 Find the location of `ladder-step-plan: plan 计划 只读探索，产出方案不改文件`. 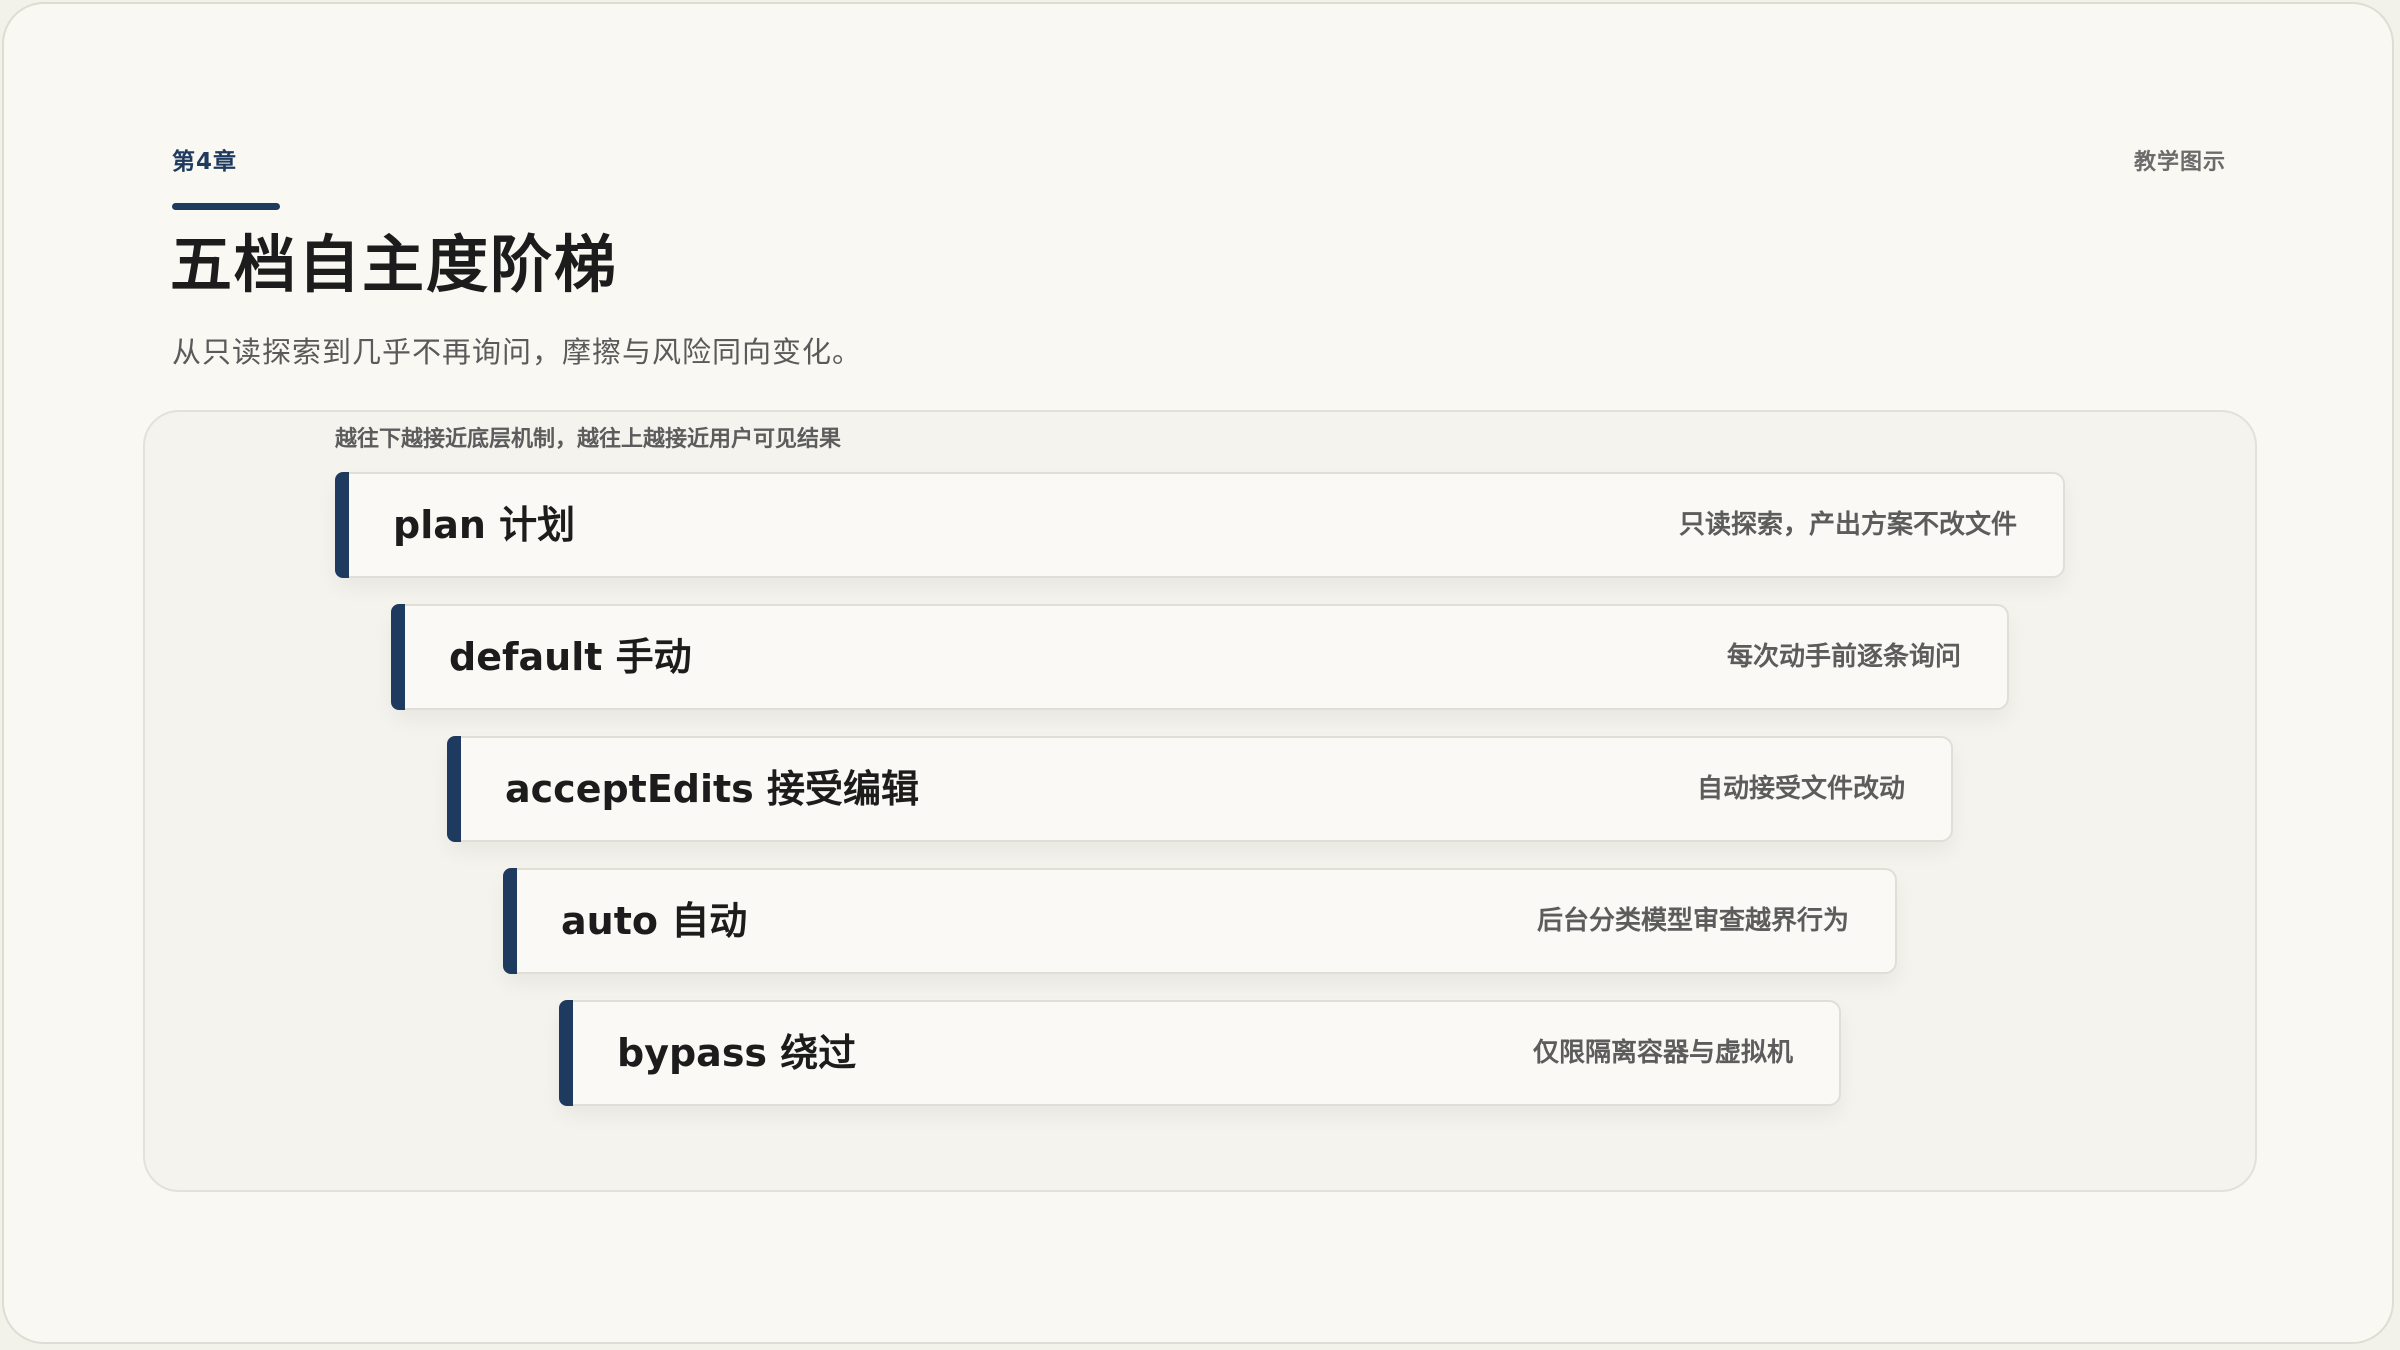

ladder-step-plan: plan 计划 只读探索，产出方案不改文件 is located at coordinates (1200, 525).